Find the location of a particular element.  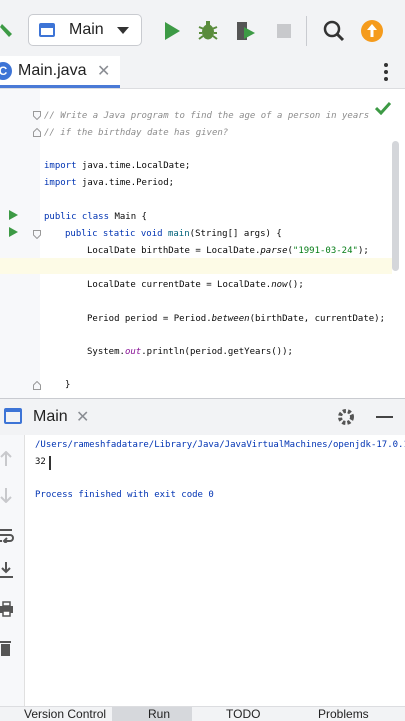

console-side-toolbar is located at coordinates (12, 571).